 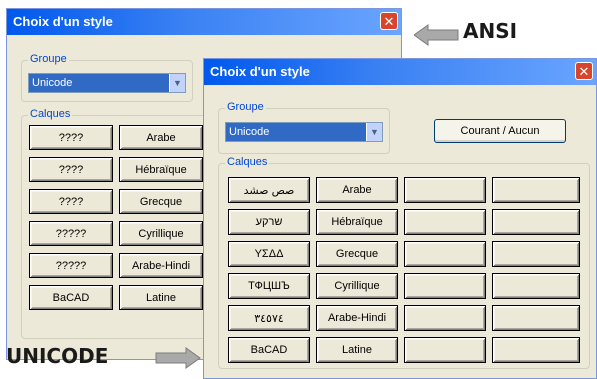 What do you see at coordinates (436, 35) in the screenshot?
I see `ansi-arrow-icon` at bounding box center [436, 35].